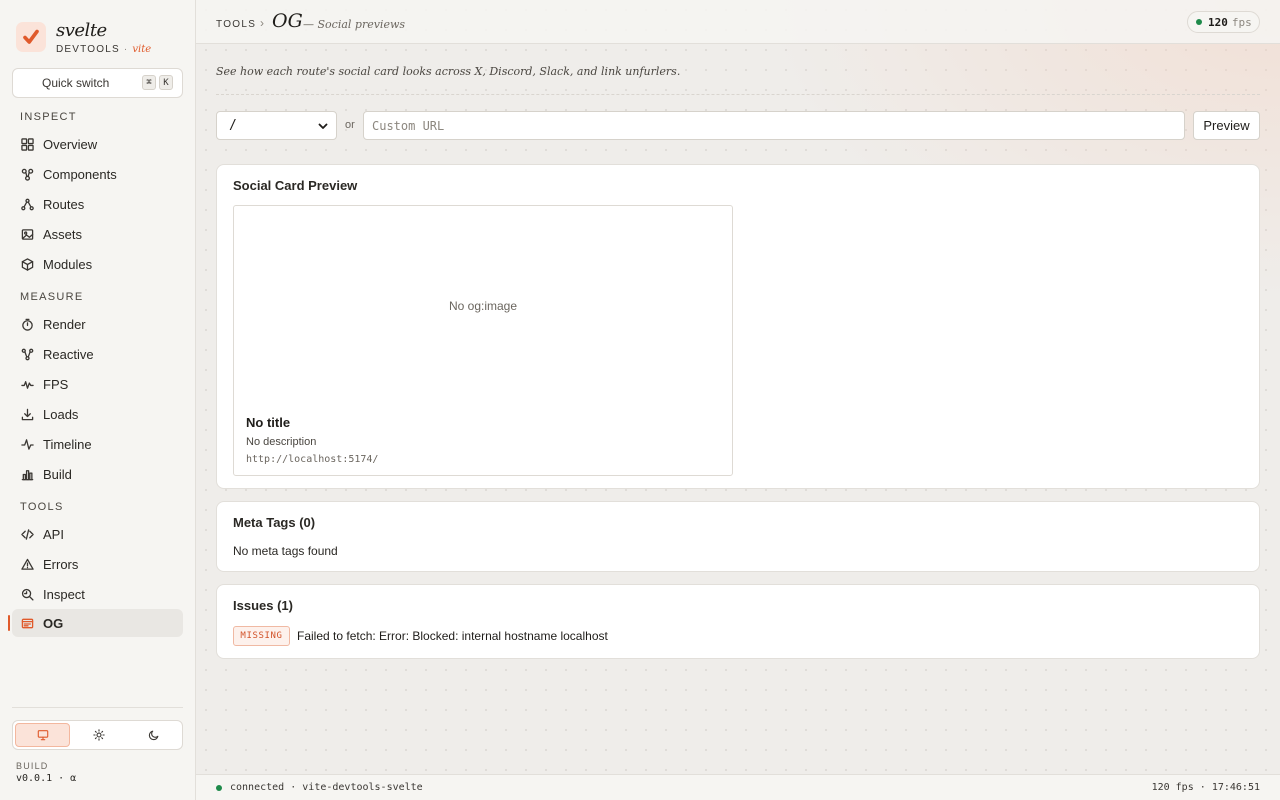  Describe the element at coordinates (27, 204) in the screenshot. I see `routes-icon` at that location.